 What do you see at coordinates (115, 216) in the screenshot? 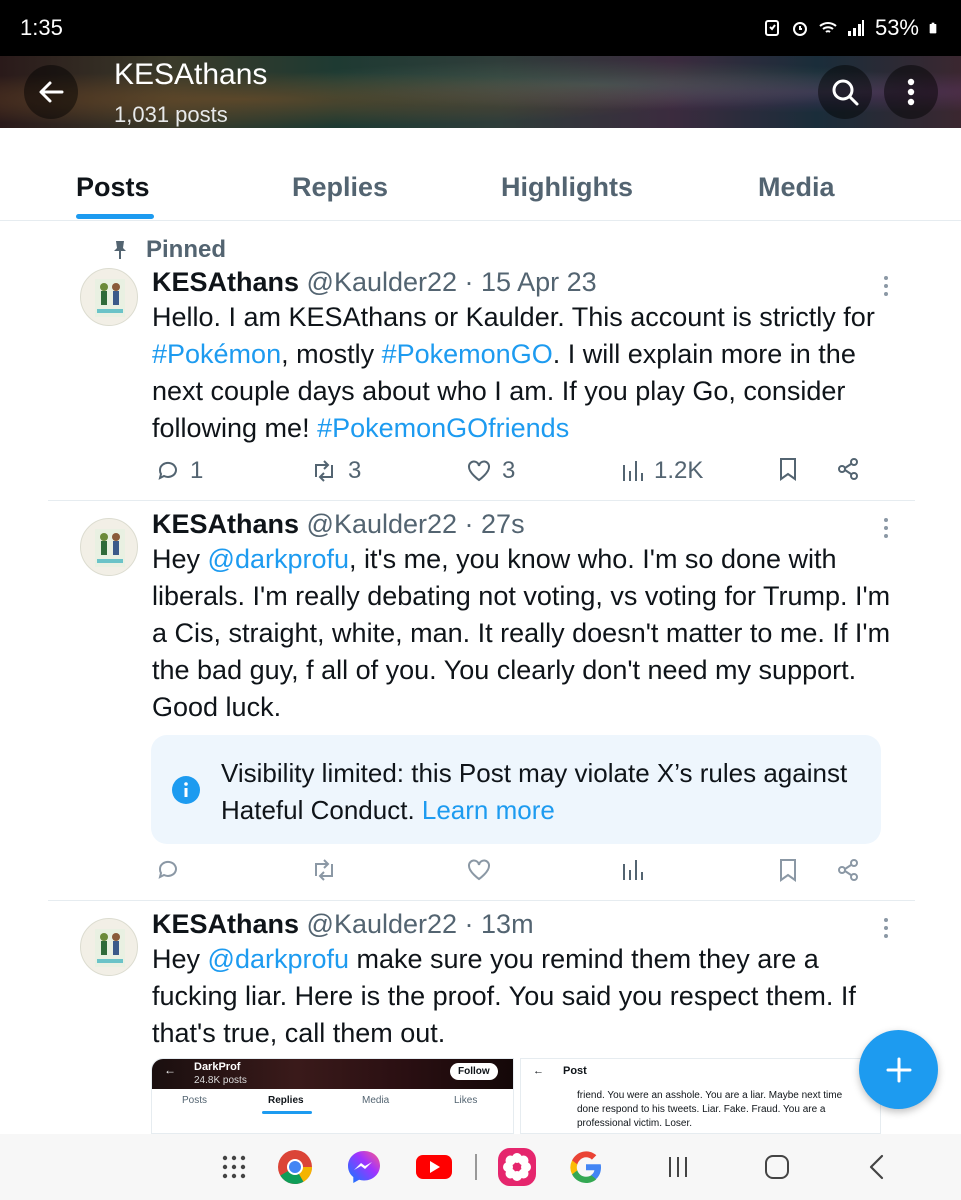
I see `active-tab-indicator` at bounding box center [115, 216].